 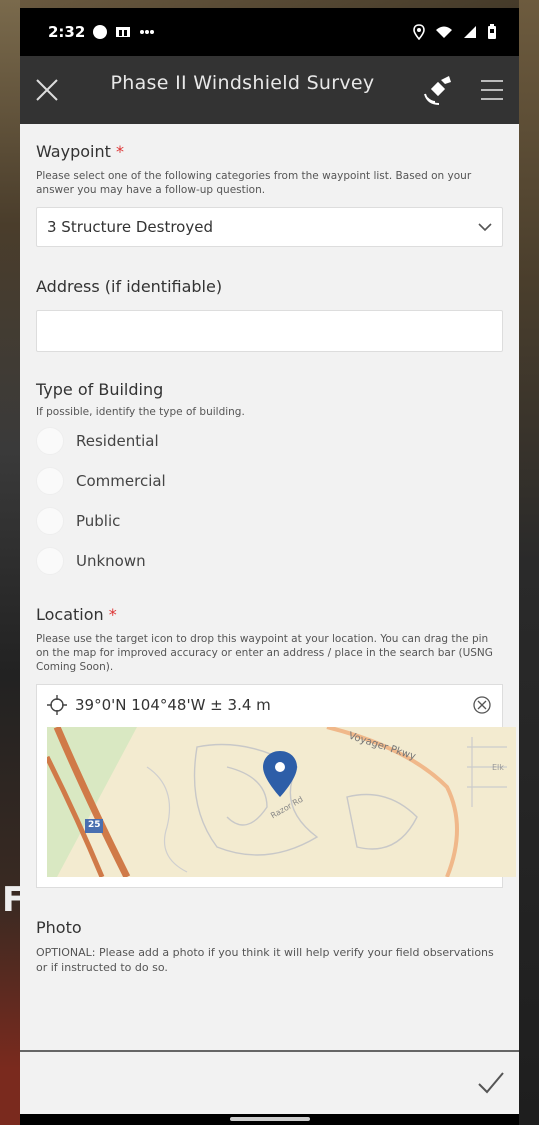 I want to click on coordinates-text: 39°0'N 104°48'W ± 3.4 m, so click(x=173, y=705).